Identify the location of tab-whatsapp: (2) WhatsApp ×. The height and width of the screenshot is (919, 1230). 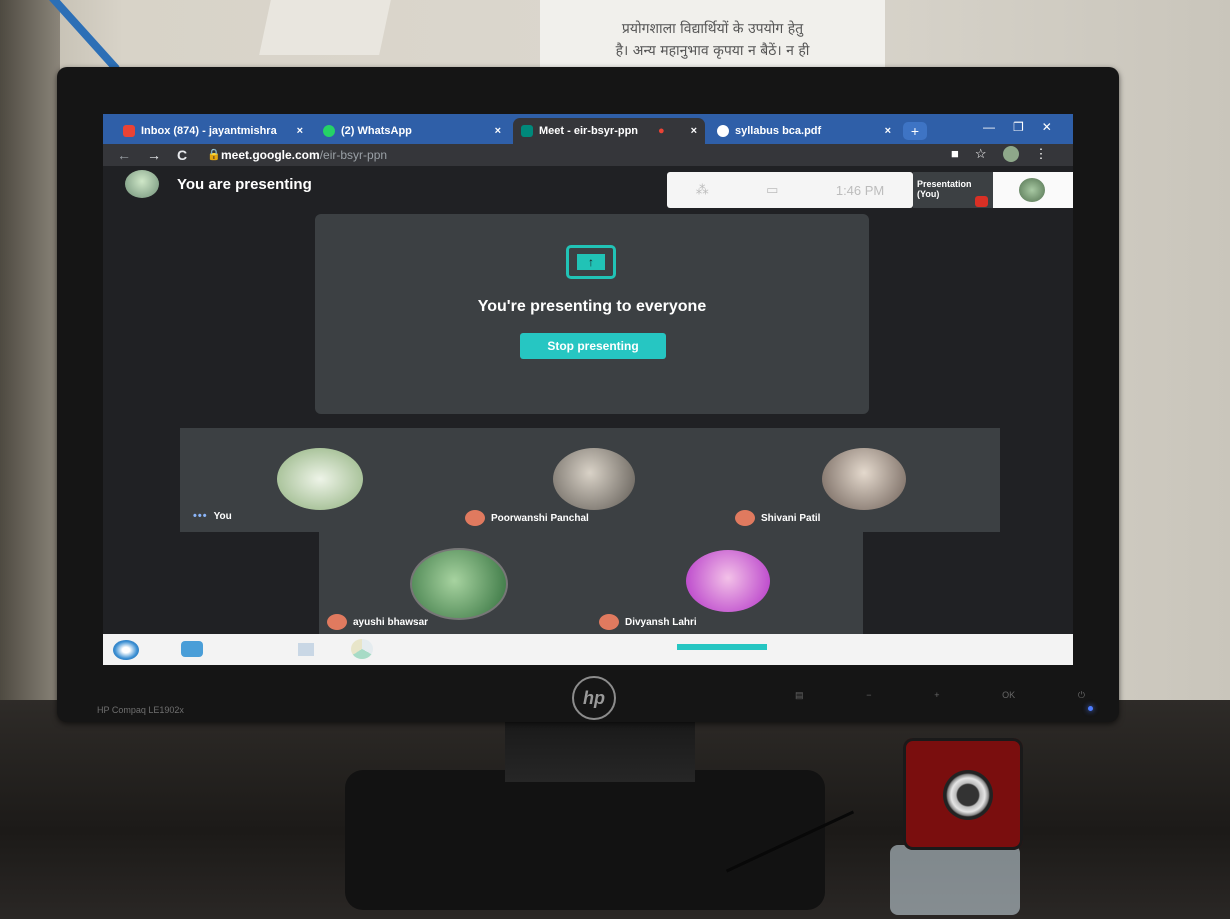
(412, 131).